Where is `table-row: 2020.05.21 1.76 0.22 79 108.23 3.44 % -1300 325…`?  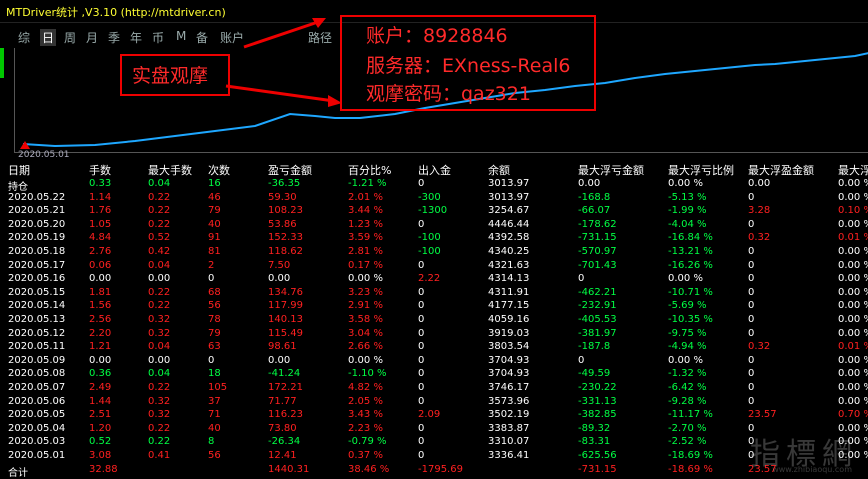
table-row: 2020.05.21 1.76 0.22 79 108.23 3.44 % -1300 325… is located at coordinates (434, 211).